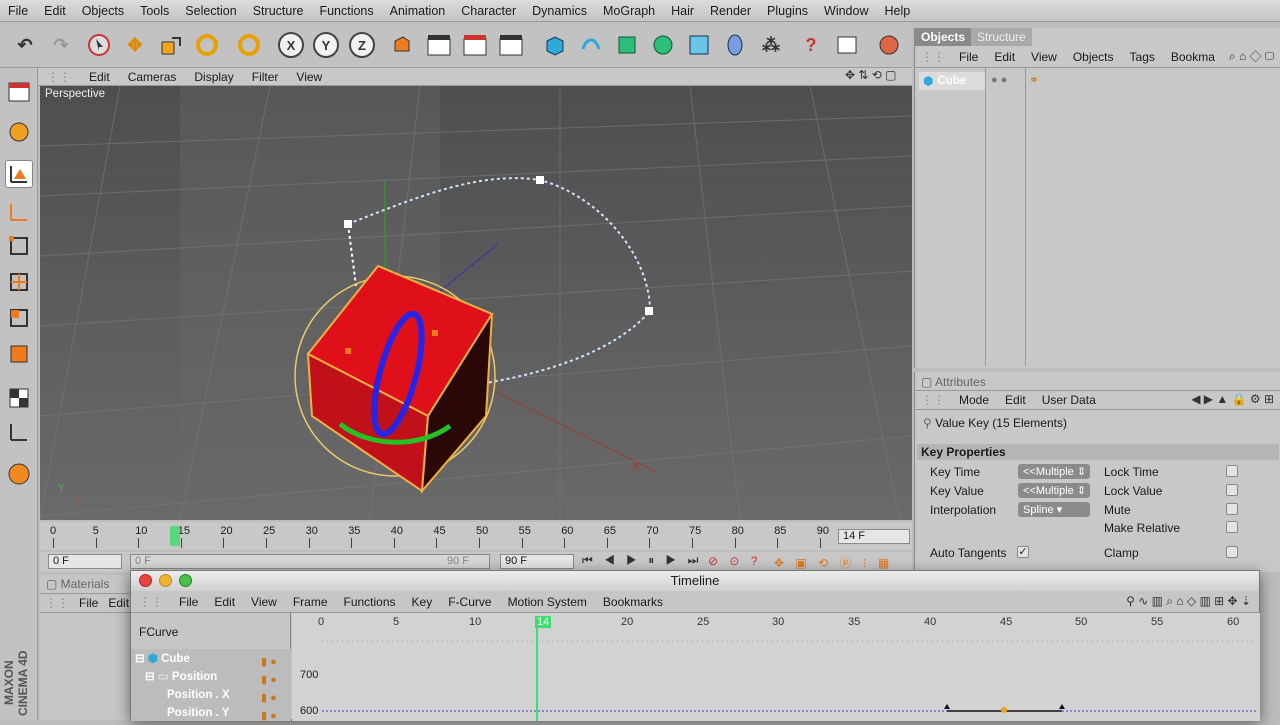  I want to click on scale-tool-icon, so click(171, 45).